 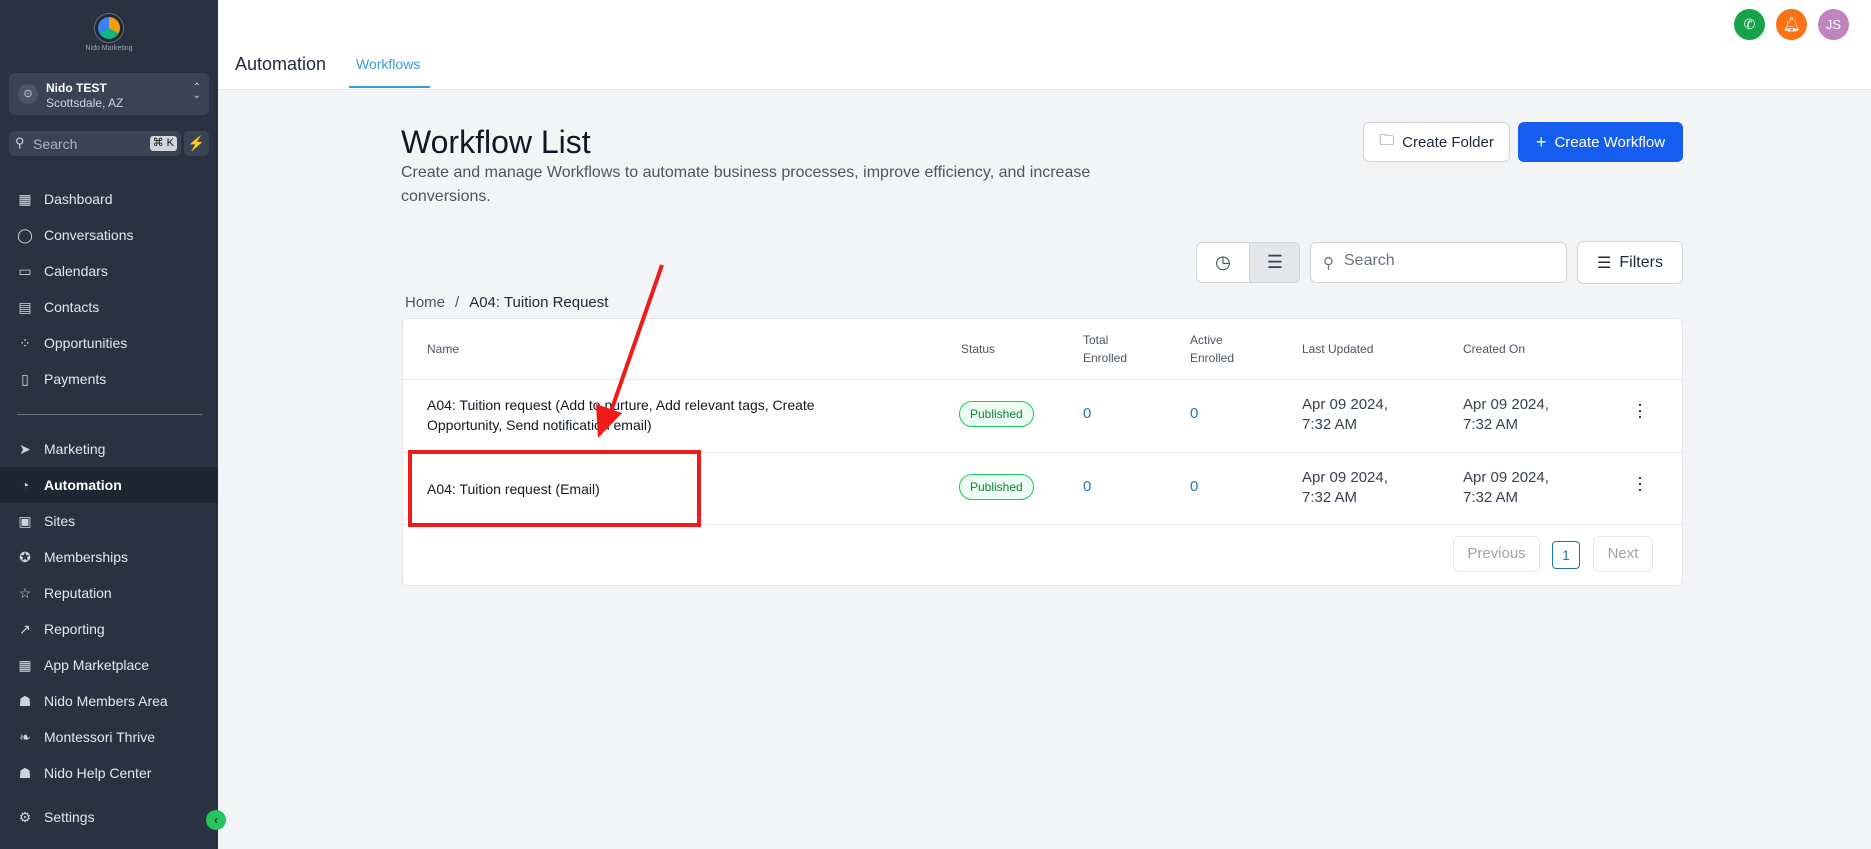 What do you see at coordinates (216, 820) in the screenshot?
I see `sidebar-collapse-button: ‹` at bounding box center [216, 820].